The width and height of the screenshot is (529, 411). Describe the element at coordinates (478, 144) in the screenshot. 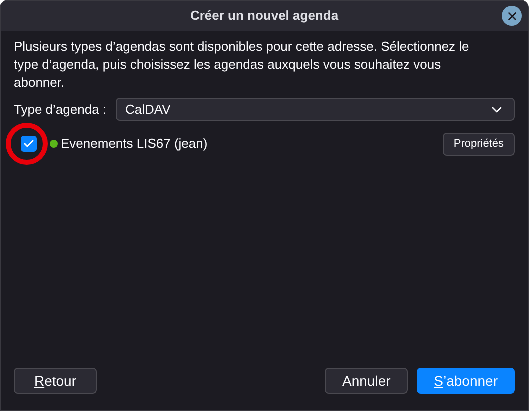

I see `properties-button: Propriétés` at that location.